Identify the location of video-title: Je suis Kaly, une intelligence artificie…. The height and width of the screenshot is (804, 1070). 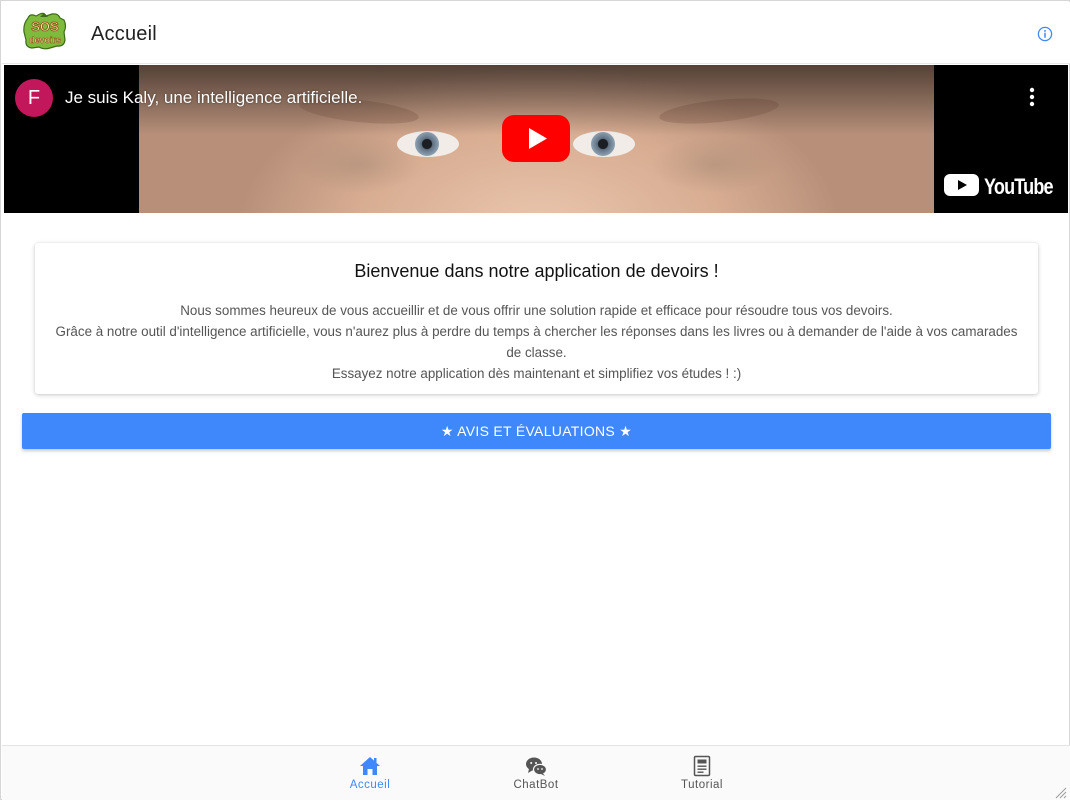
(213, 98).